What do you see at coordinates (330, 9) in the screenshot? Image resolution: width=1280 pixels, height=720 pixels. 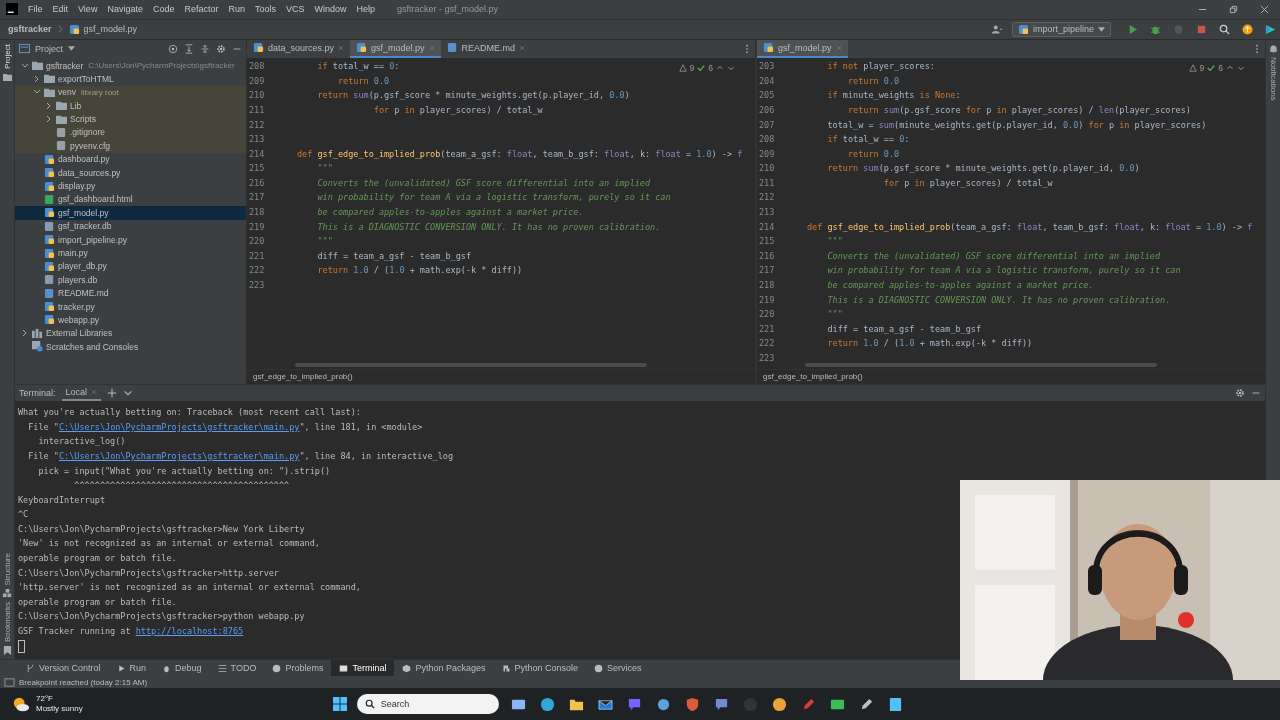 I see `menu-item: Window` at bounding box center [330, 9].